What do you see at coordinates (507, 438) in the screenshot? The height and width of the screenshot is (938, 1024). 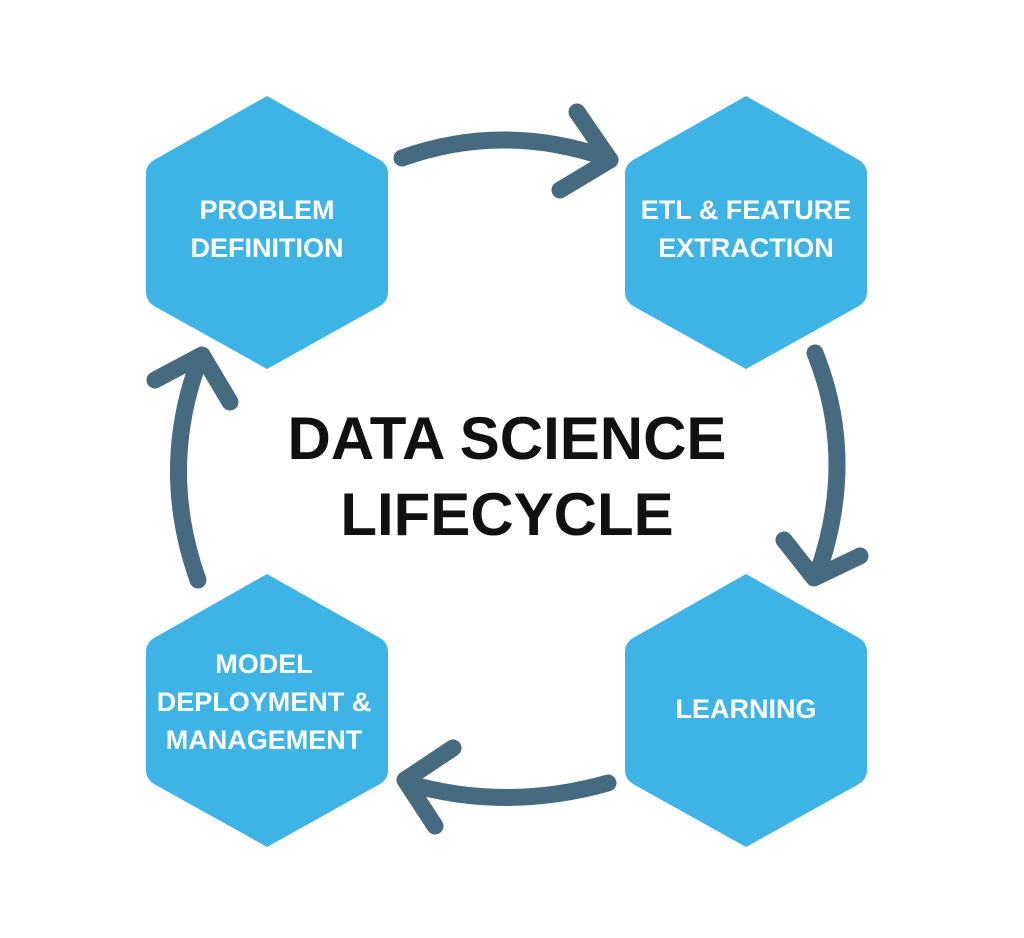 I see `title-line: DATA SCIENCE` at bounding box center [507, 438].